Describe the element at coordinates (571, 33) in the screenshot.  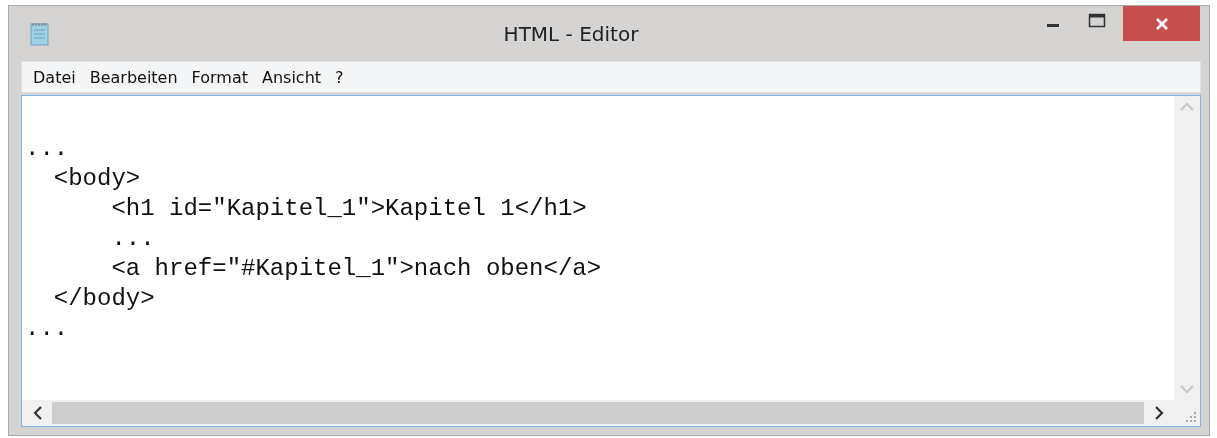
I see `window-title: HTML - Editor` at that location.